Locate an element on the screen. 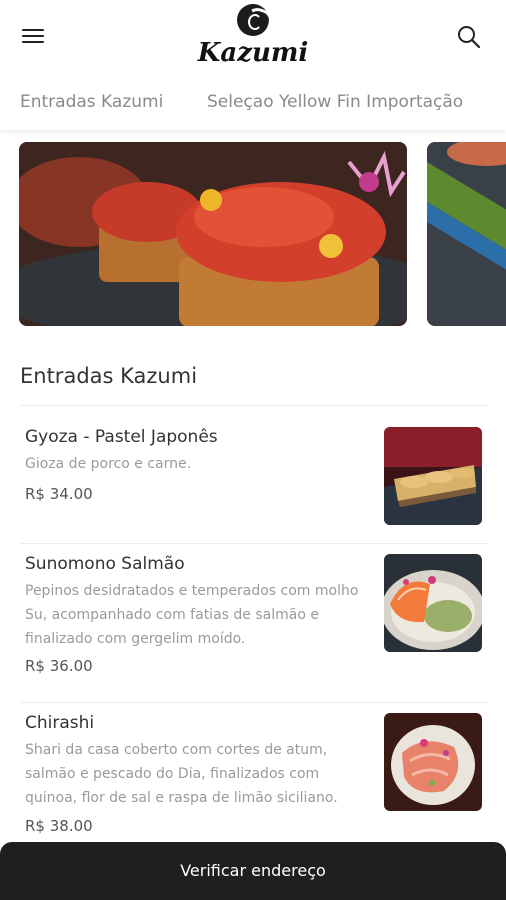 The width and height of the screenshot is (506, 900). menu-item-name: Sunomono Salmão is located at coordinates (105, 564).